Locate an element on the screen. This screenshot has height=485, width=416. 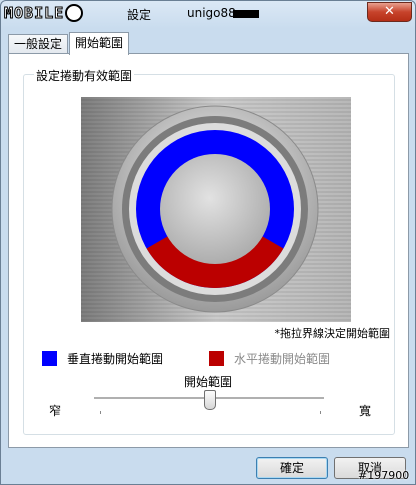
wheel-center is located at coordinates (215, 209).